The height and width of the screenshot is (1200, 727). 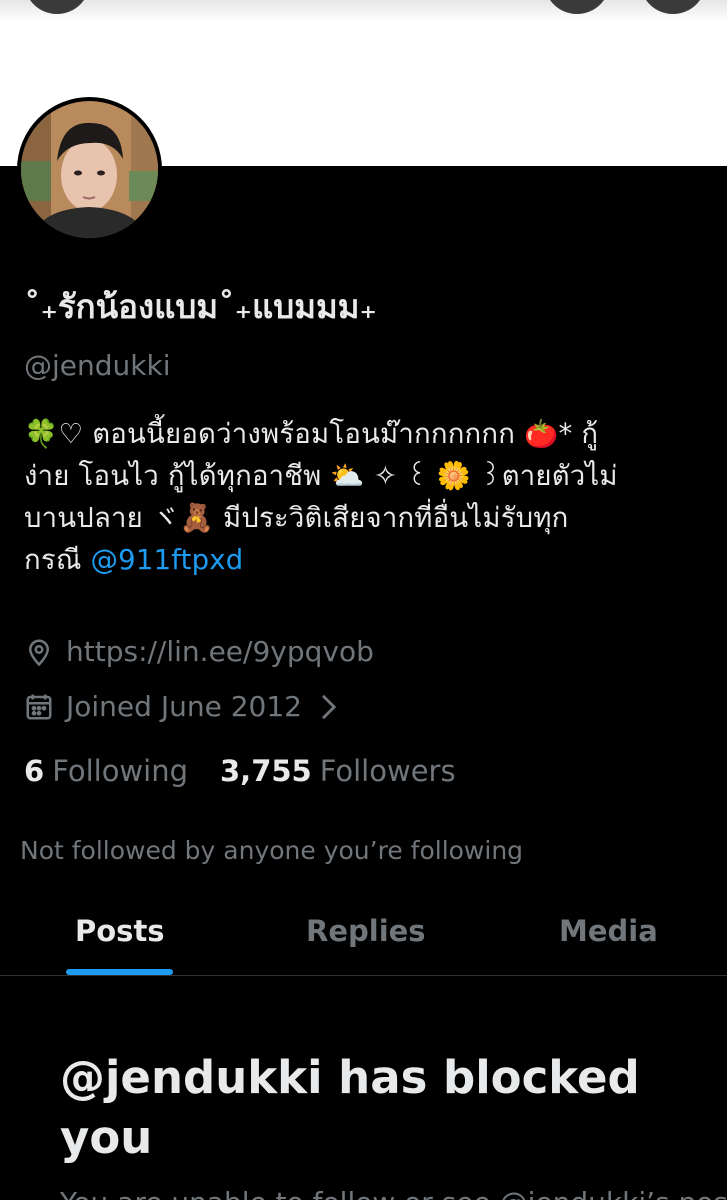 I want to click on website-link: https://lin.ee/9ypqvob, so click(x=220, y=651).